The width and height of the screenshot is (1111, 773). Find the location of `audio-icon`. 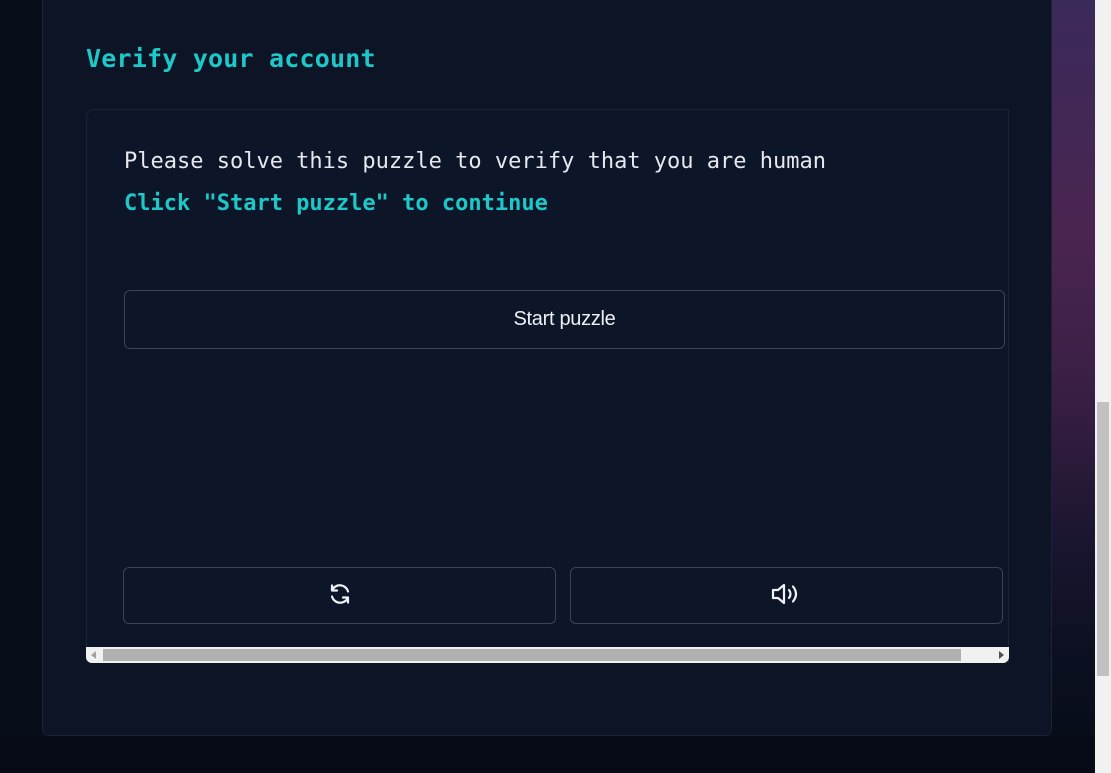

audio-icon is located at coordinates (787, 596).